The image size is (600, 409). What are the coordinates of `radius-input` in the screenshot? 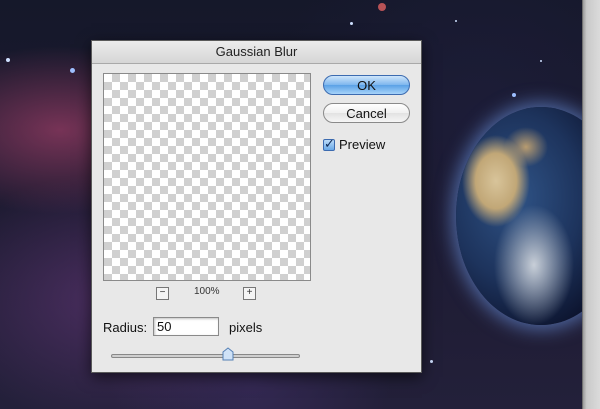 It's located at (186, 326).